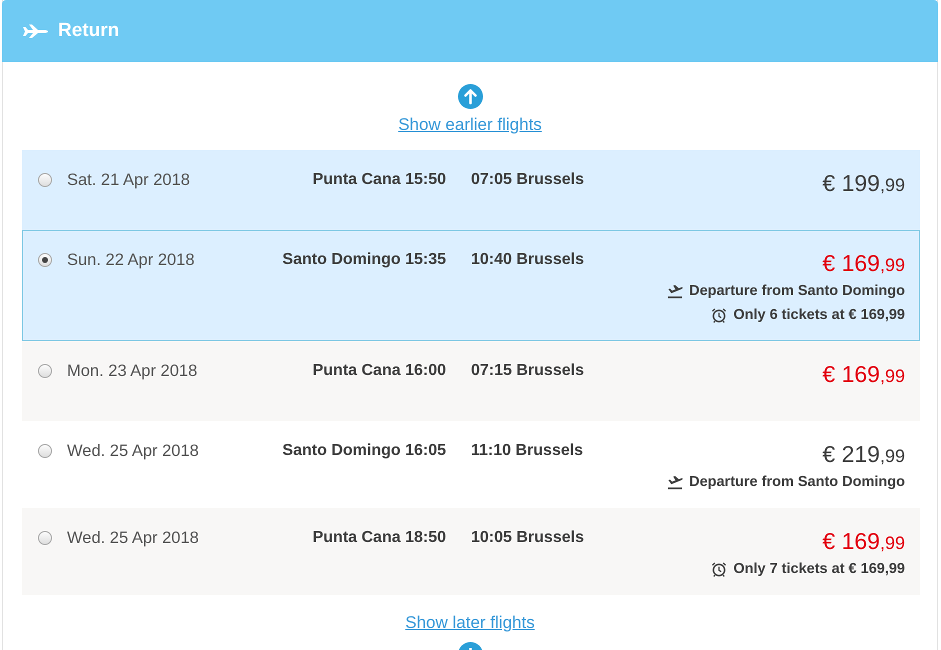  Describe the element at coordinates (363, 260) in the screenshot. I see `departure-time: Santo Domingo 15:35` at that location.